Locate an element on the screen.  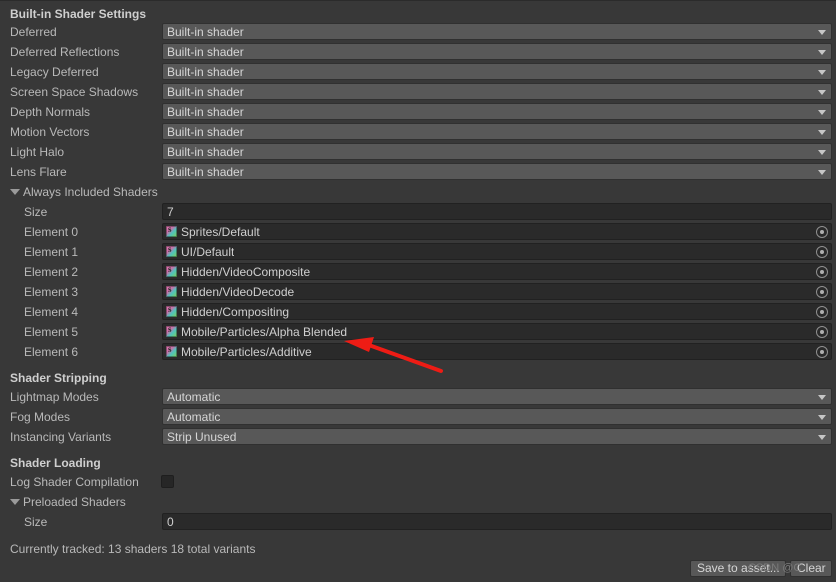
element-0-value: Sprites/Default is located at coordinates (220, 231).